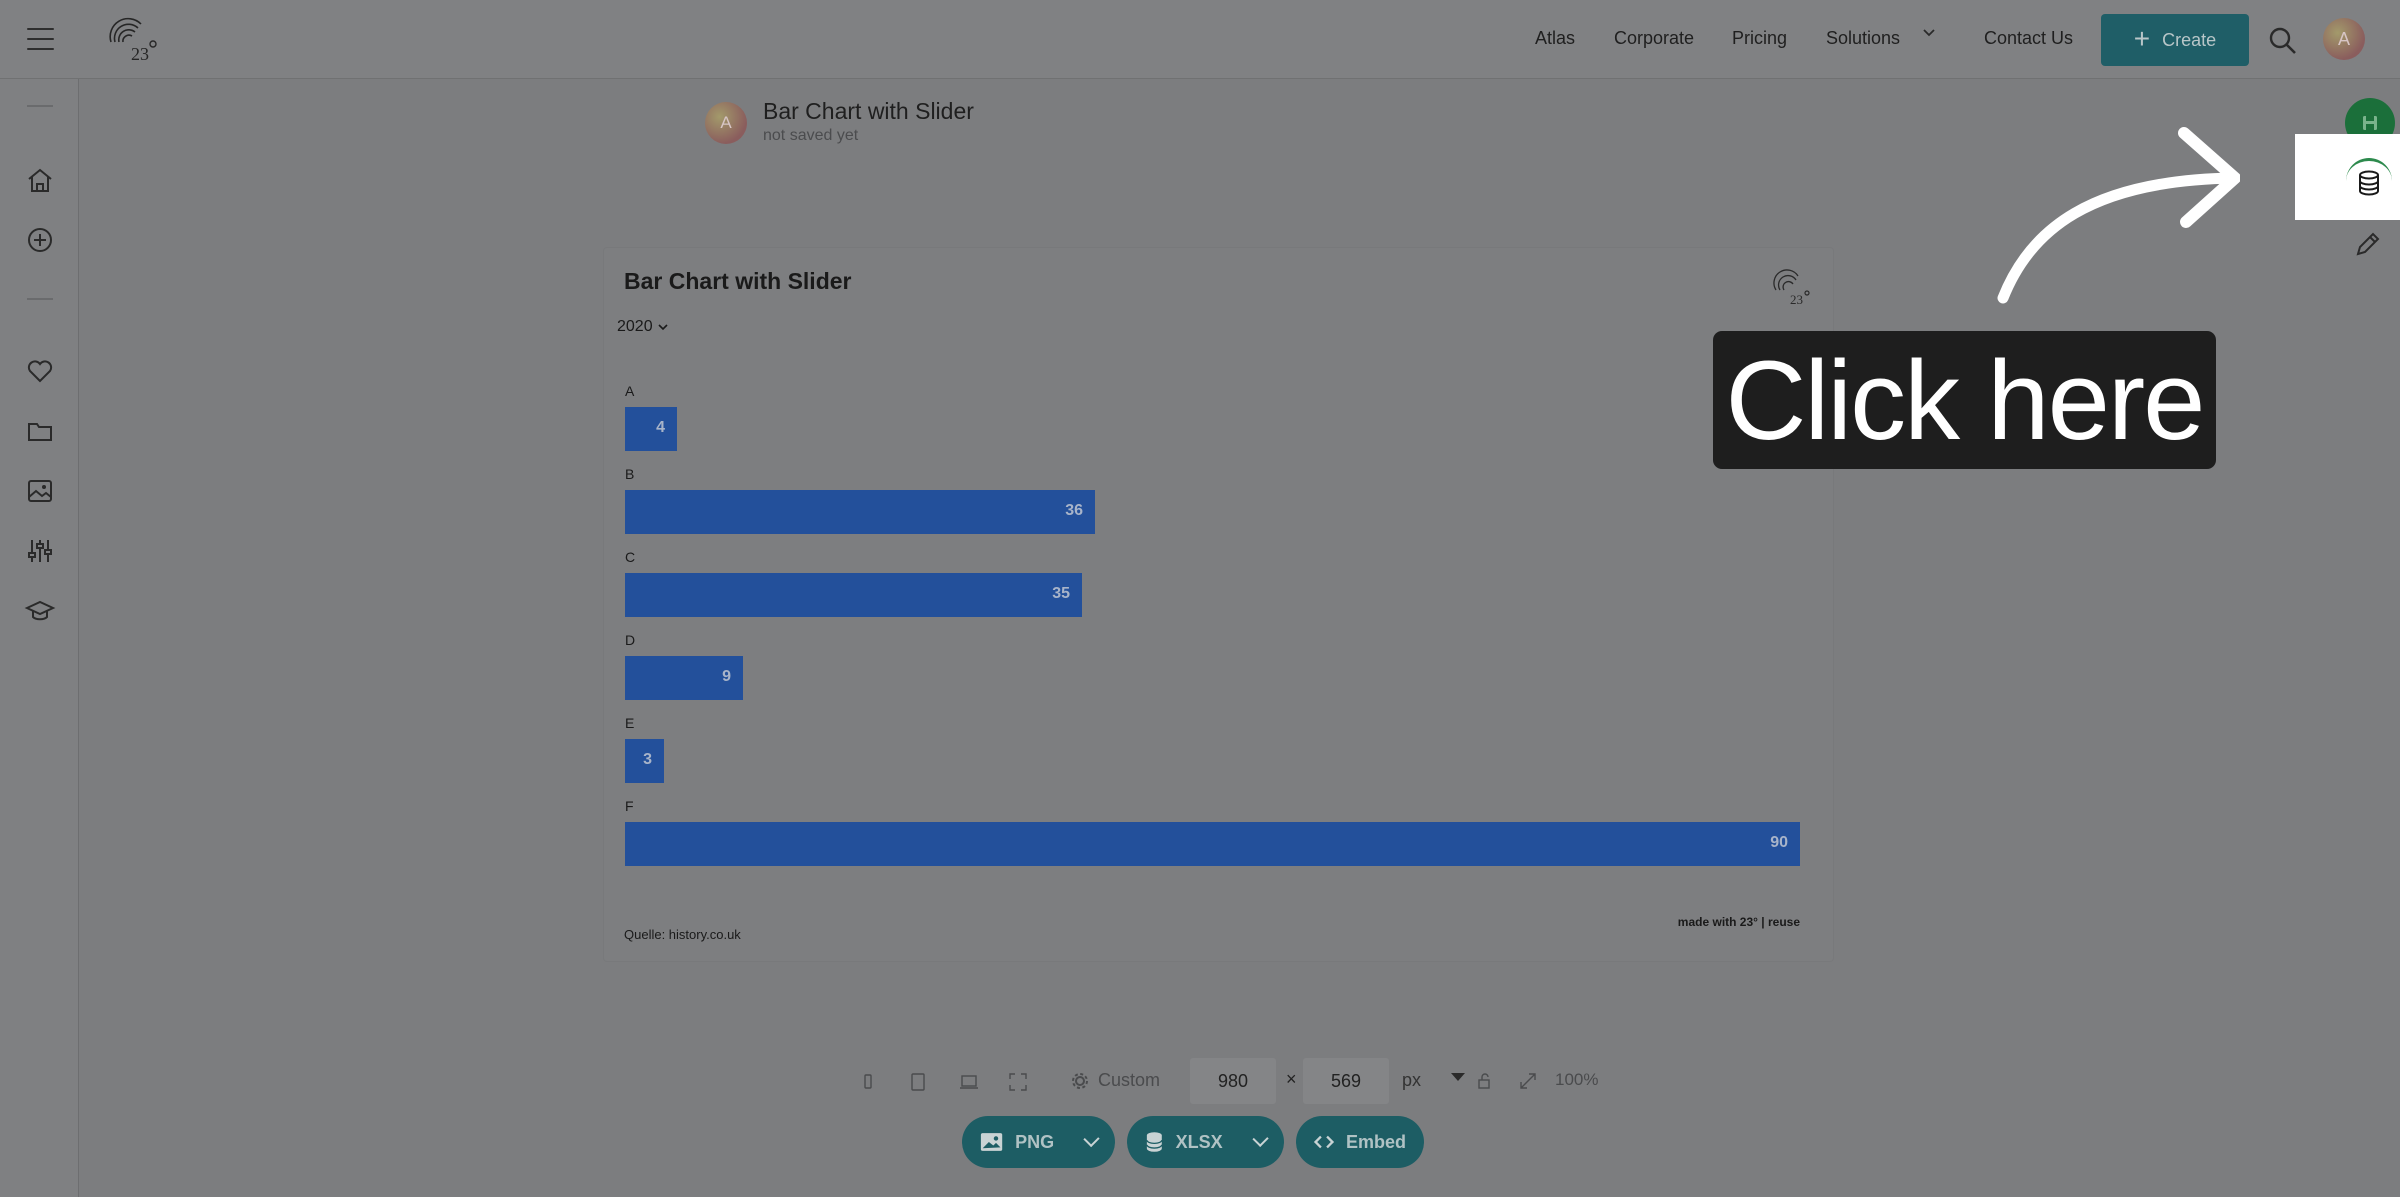 The image size is (2400, 1197). Describe the element at coordinates (1074, 510) in the screenshot. I see `bar-value-b: 36` at that location.